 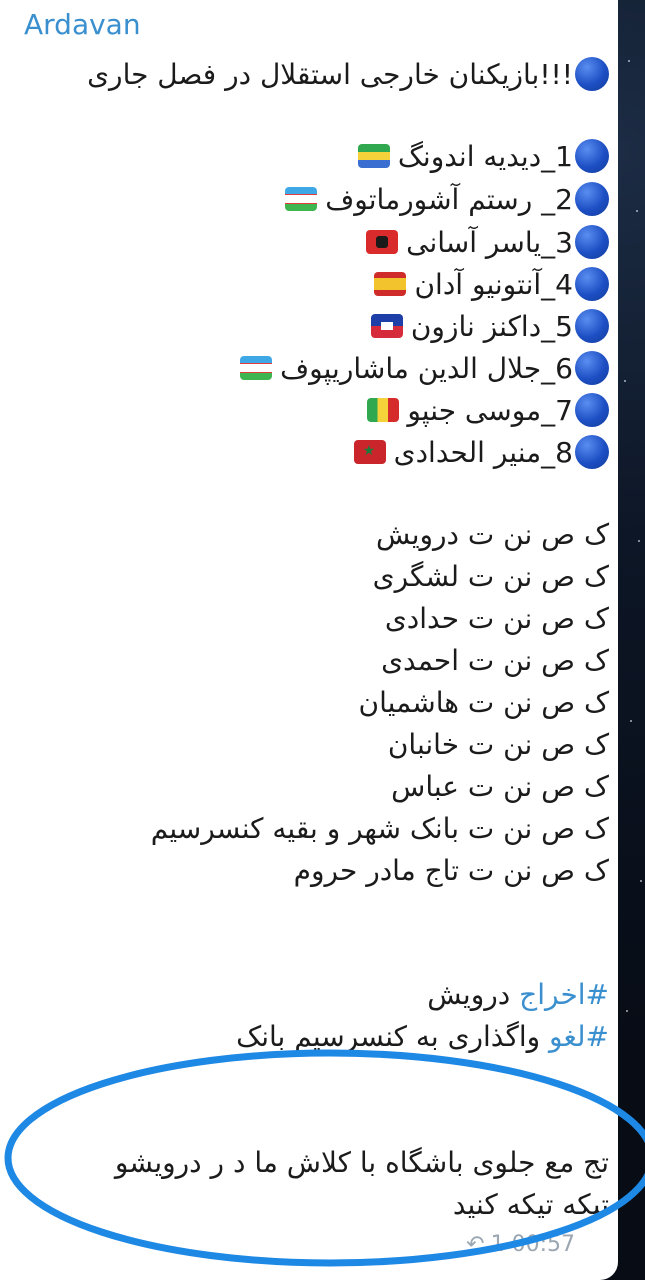 I want to click on message-line: ک ص نن ت درویش, so click(x=492, y=534).